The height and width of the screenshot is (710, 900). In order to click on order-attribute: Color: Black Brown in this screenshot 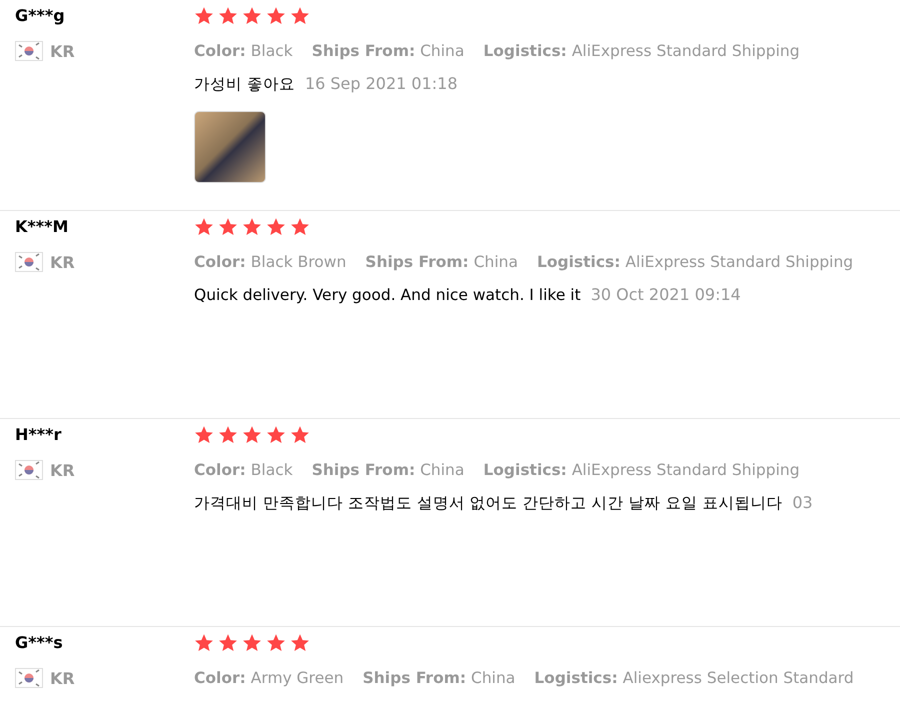, I will do `click(270, 262)`.